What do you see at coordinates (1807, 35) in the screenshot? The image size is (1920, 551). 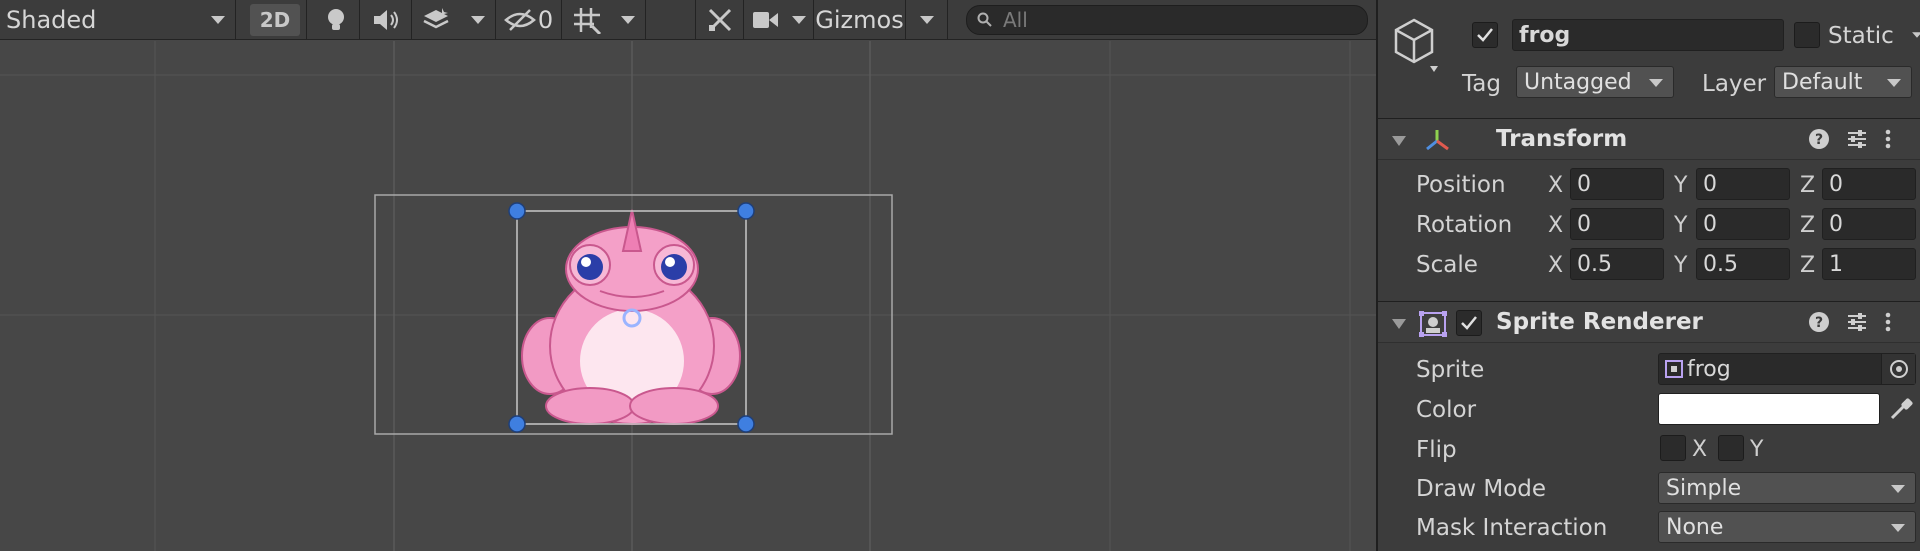 I see `static-checkbox` at bounding box center [1807, 35].